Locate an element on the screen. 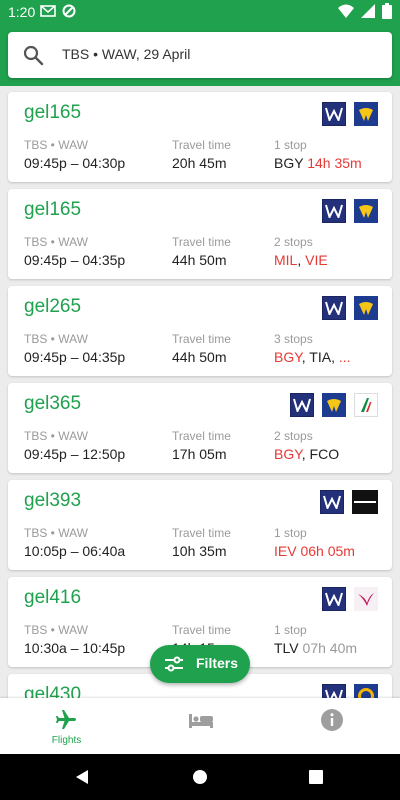 This screenshot has width=400, height=800. stop-segment: , TIA, is located at coordinates (320, 357).